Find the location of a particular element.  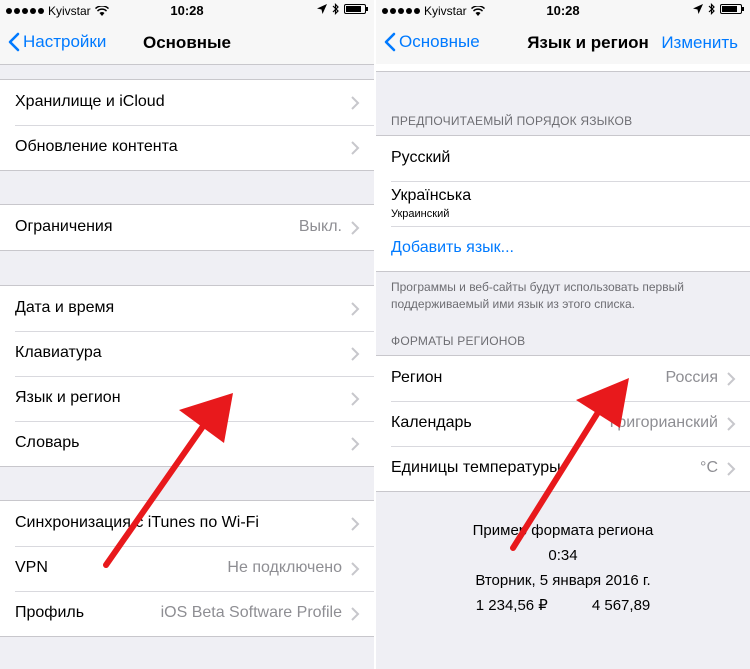

row-value: Григорианский is located at coordinates (663, 422).